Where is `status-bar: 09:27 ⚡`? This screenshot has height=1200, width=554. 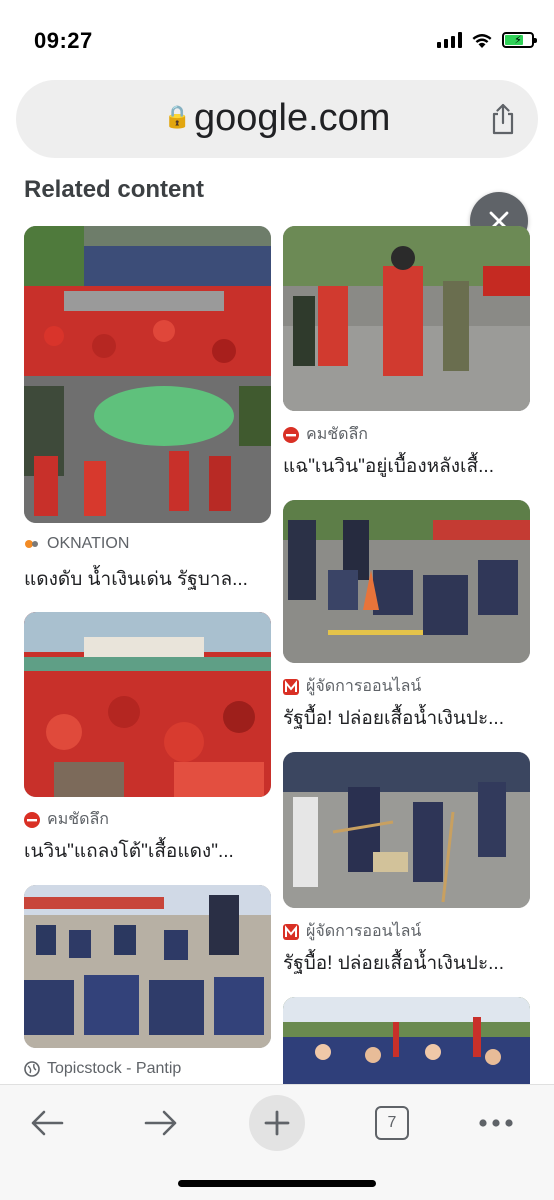
status-bar: 09:27 ⚡ is located at coordinates (277, 35).